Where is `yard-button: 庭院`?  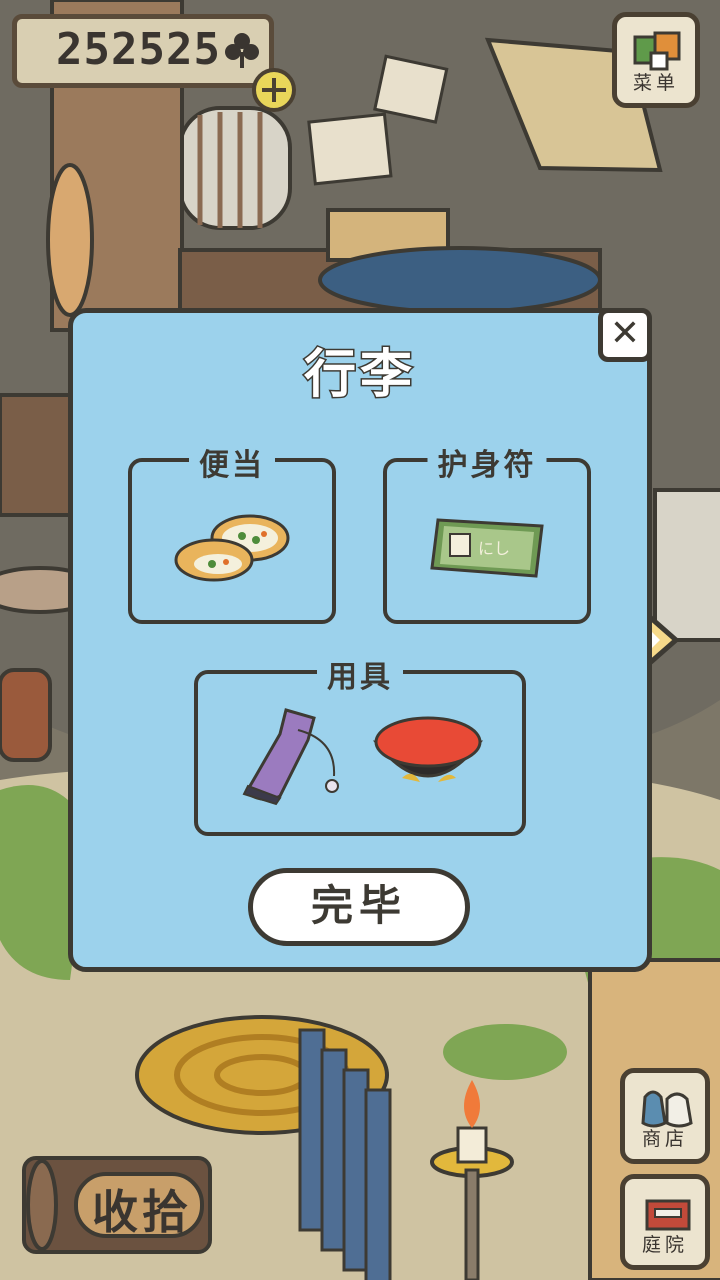
yard-button: 庭院 is located at coordinates (665, 1222).